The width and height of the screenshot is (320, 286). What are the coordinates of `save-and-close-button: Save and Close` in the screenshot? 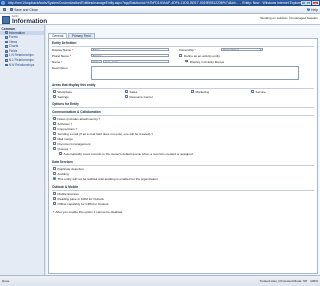 It's located at (24, 9).